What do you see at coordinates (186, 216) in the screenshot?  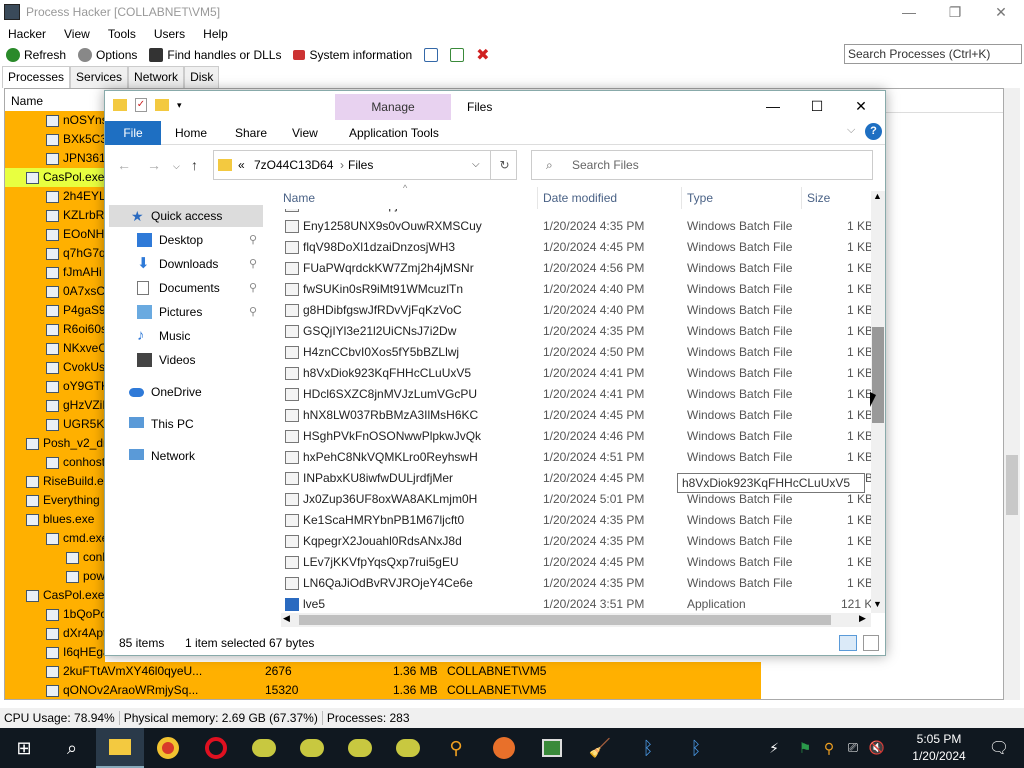 I see `nav-quick-access: ★ Quick access` at bounding box center [186, 216].